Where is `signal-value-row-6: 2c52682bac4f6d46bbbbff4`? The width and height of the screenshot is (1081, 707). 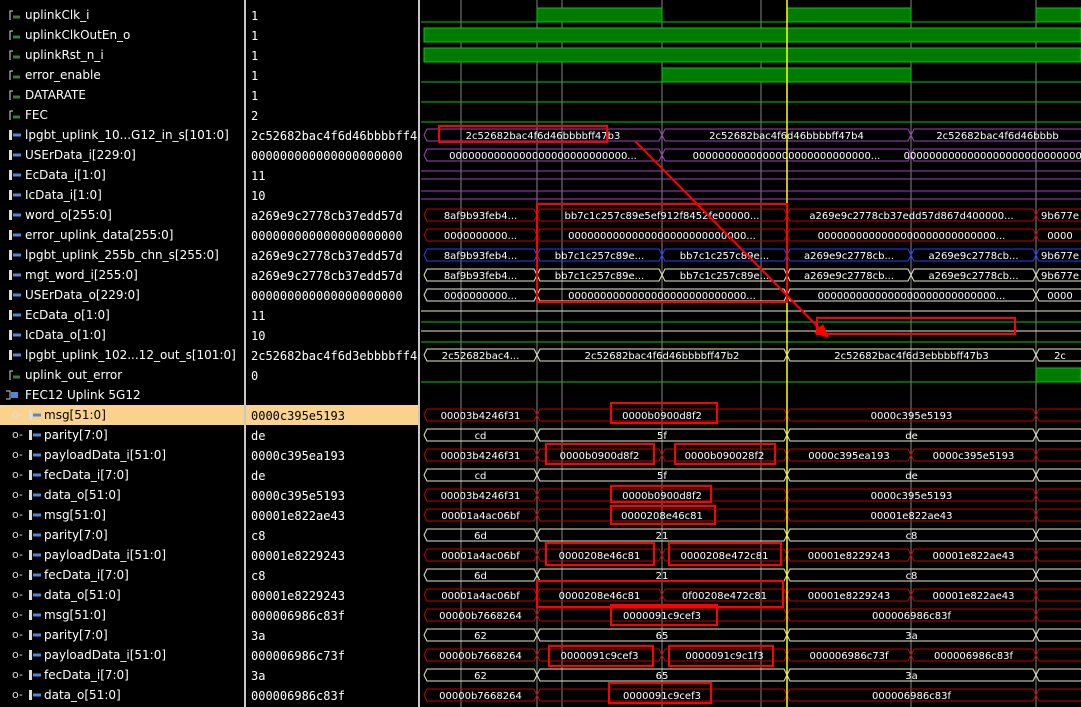 signal-value-row-6: 2c52682bac4f6d46bbbbff4 is located at coordinates (332, 135).